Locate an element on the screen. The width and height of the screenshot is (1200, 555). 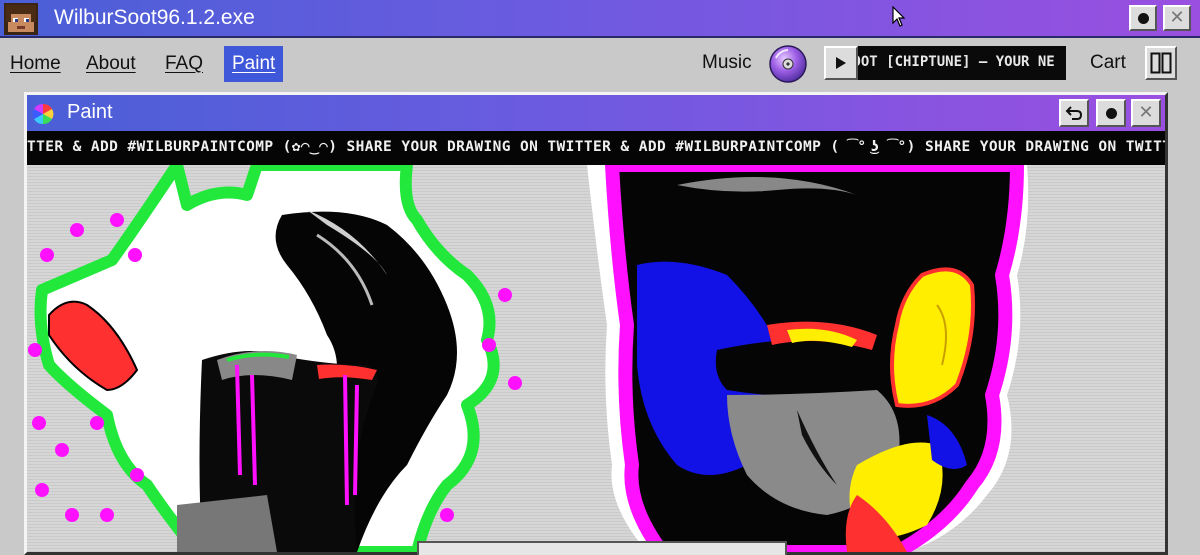
play-button is located at coordinates (841, 63).